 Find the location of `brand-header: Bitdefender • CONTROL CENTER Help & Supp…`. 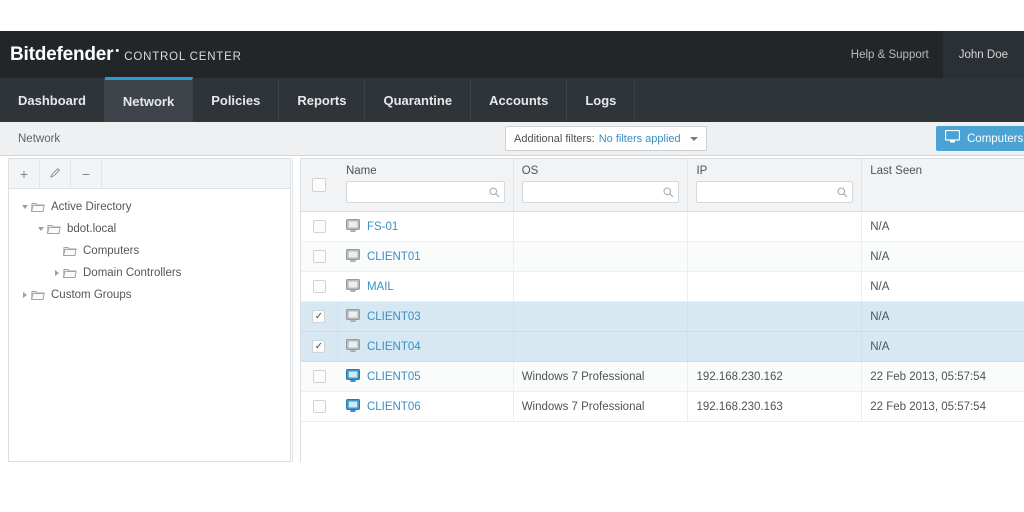

brand-header: Bitdefender • CONTROL CENTER Help & Supp… is located at coordinates (512, 54).